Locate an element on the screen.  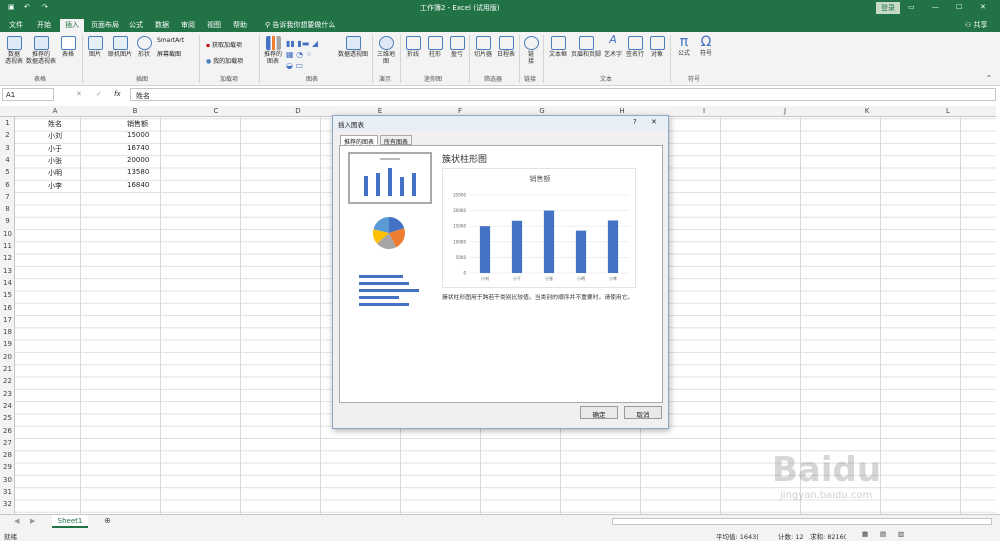
tab-recommended-charts: 推荐的图表 is located at coordinates (359, 140).